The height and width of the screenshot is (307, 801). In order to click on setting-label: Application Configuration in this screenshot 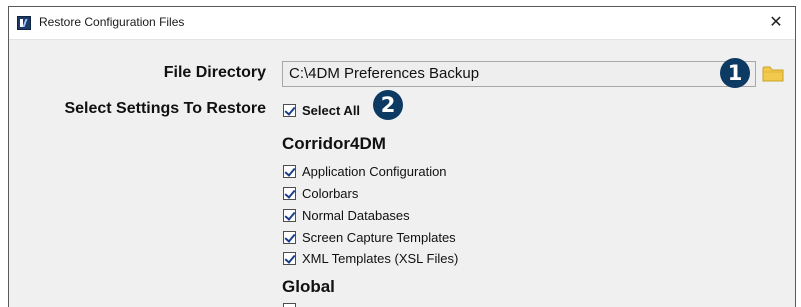, I will do `click(374, 171)`.